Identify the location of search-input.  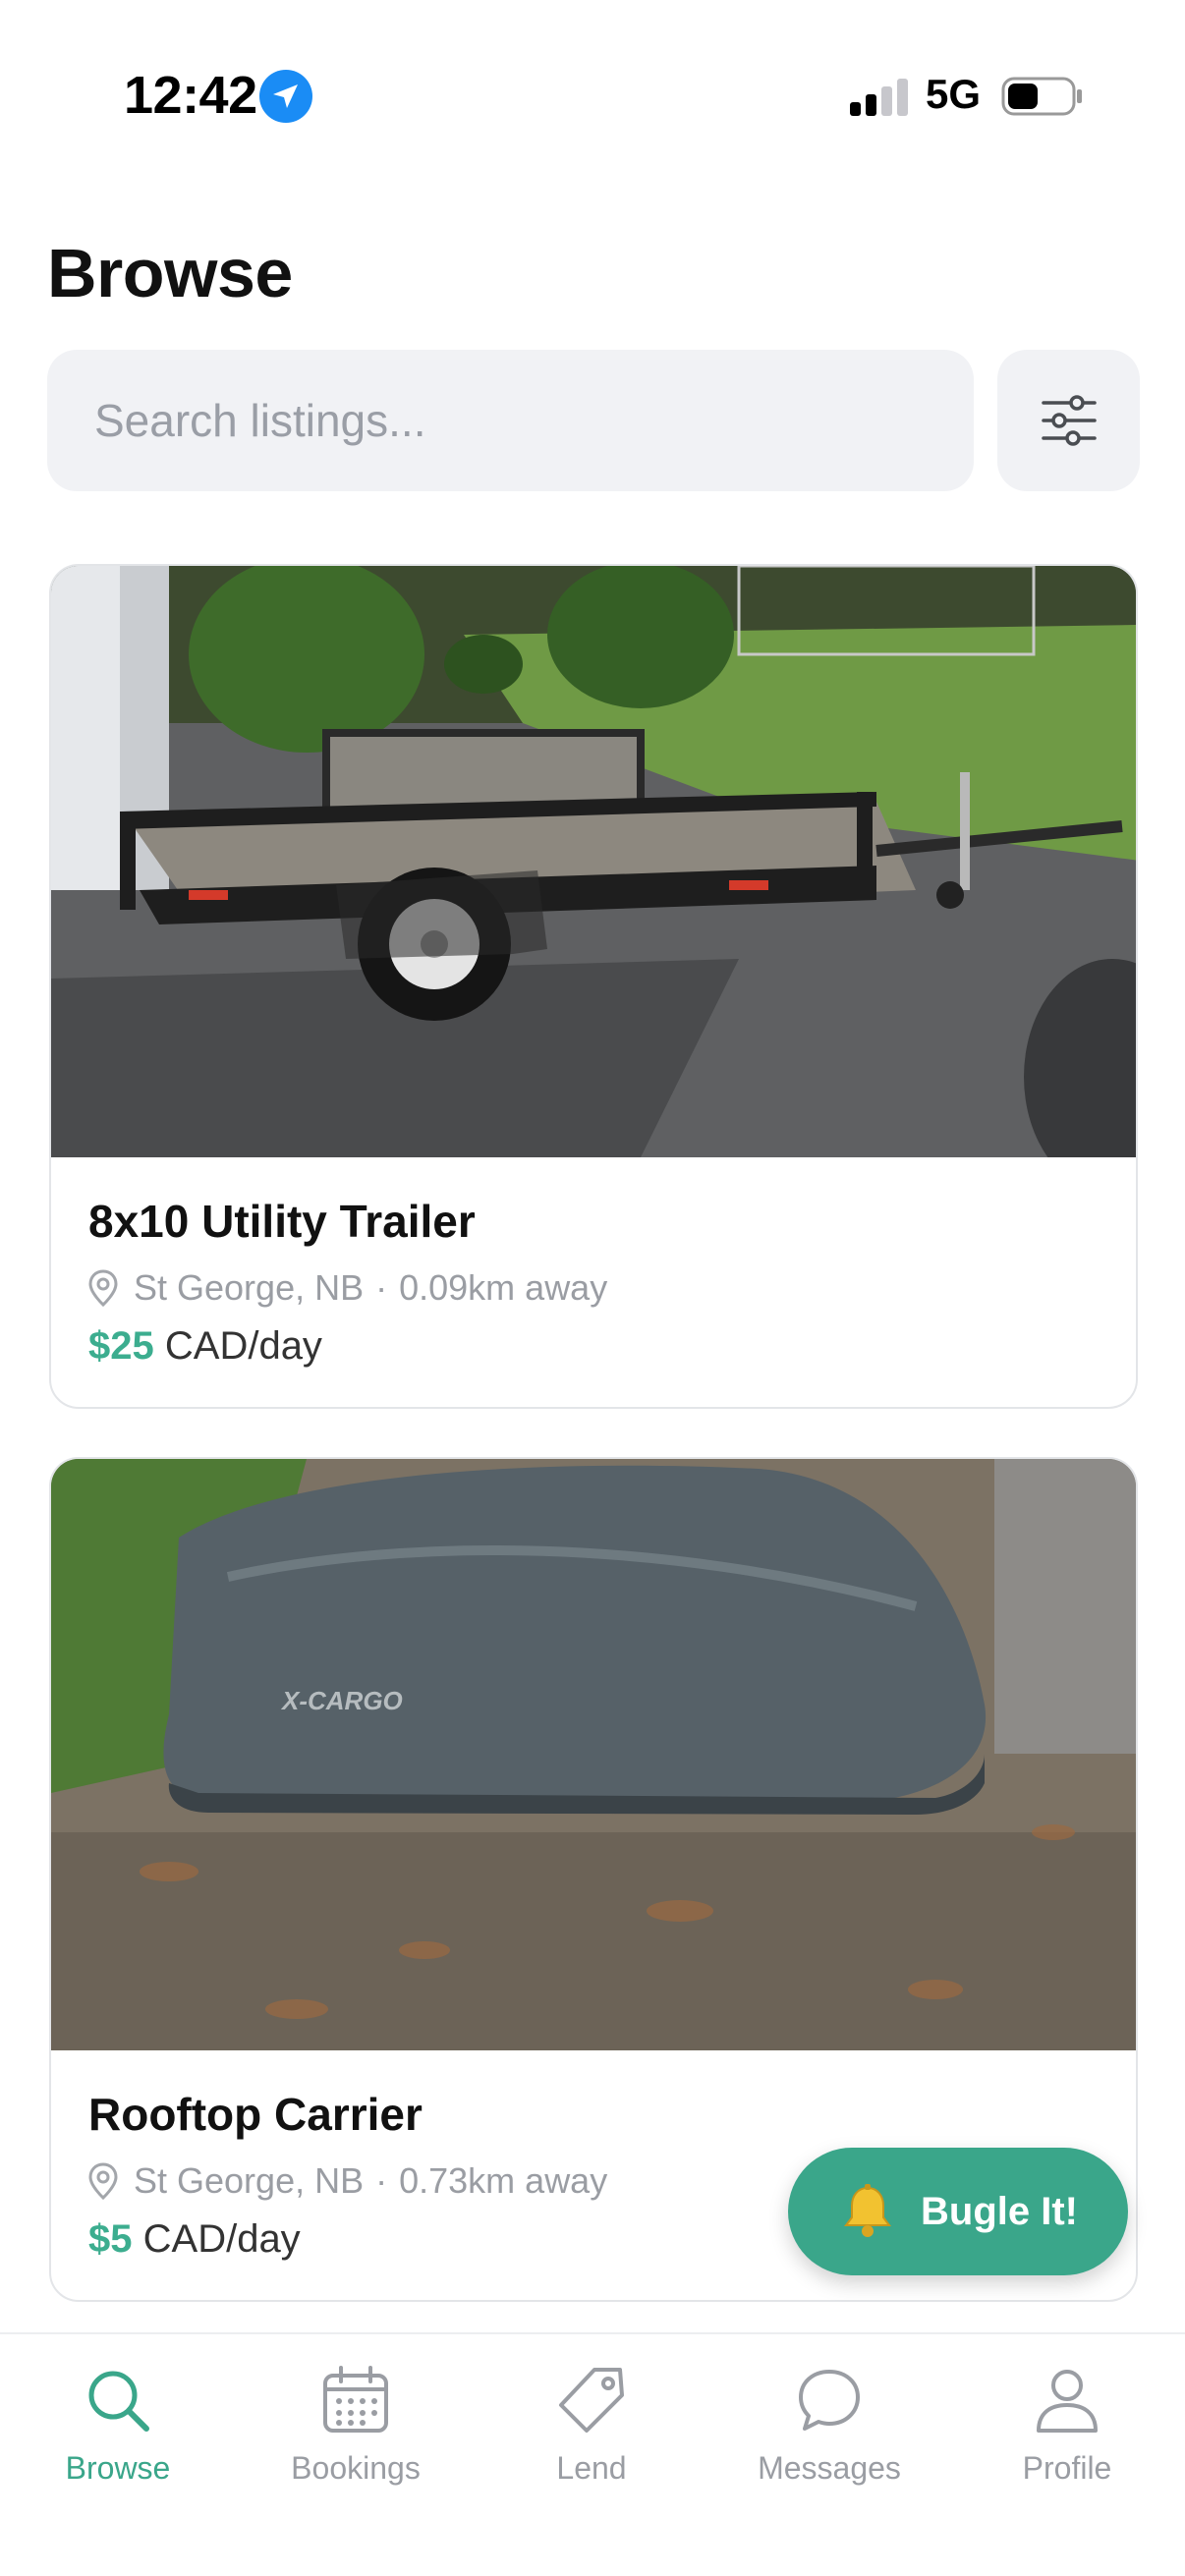
(511, 420).